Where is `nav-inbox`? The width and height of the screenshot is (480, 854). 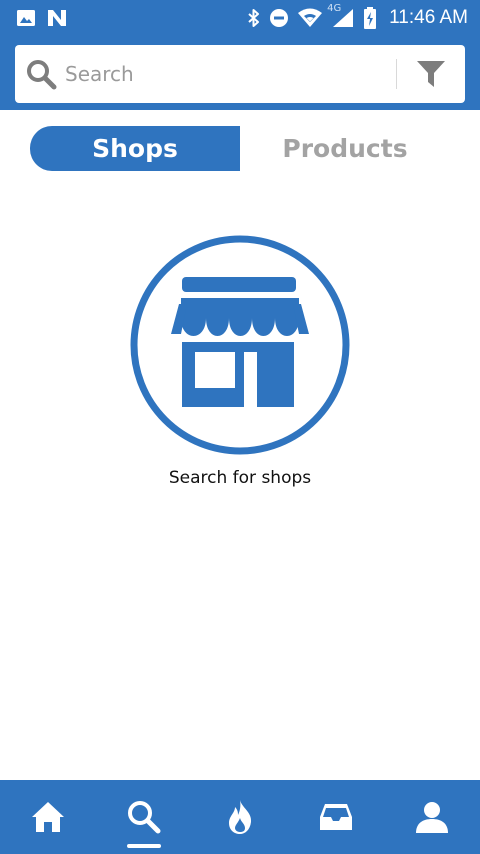 nav-inbox is located at coordinates (336, 817).